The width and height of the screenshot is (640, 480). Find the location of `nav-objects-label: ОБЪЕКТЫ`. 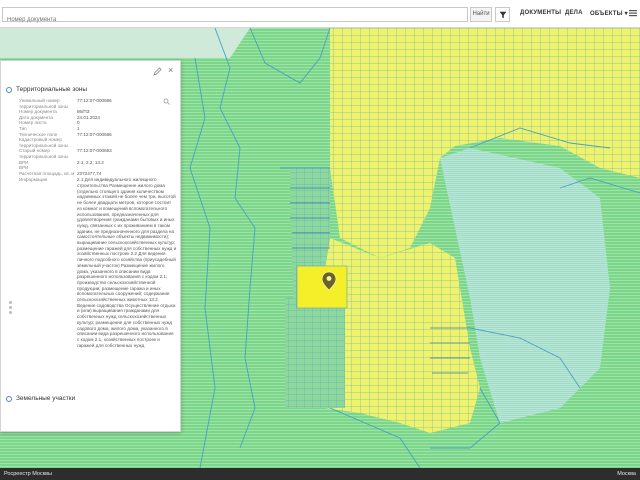

nav-objects-label: ОБЪЕКТЫ is located at coordinates (606, 14).